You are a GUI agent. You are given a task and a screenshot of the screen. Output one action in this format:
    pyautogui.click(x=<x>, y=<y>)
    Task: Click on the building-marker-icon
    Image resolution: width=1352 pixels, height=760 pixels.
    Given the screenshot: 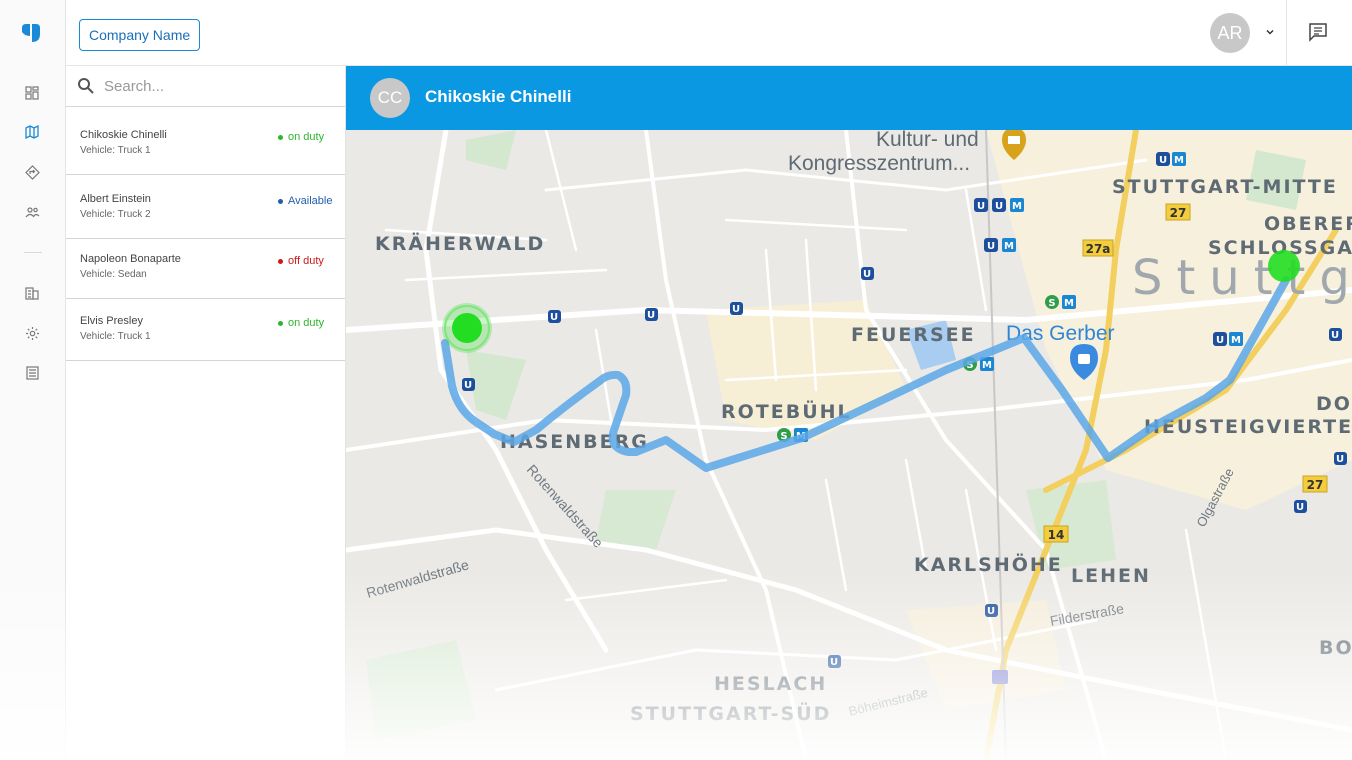 What is the action you would take?
    pyautogui.click(x=1000, y=677)
    